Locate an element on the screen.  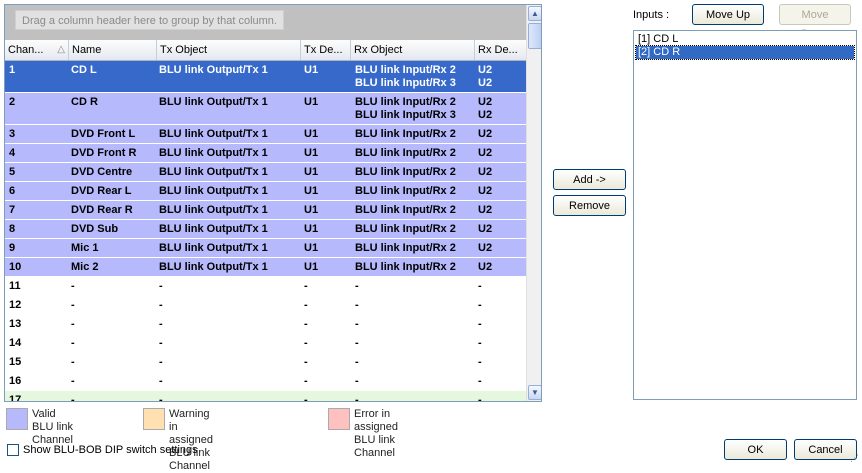
table-row: 11 - - - - - is located at coordinates (265, 286).